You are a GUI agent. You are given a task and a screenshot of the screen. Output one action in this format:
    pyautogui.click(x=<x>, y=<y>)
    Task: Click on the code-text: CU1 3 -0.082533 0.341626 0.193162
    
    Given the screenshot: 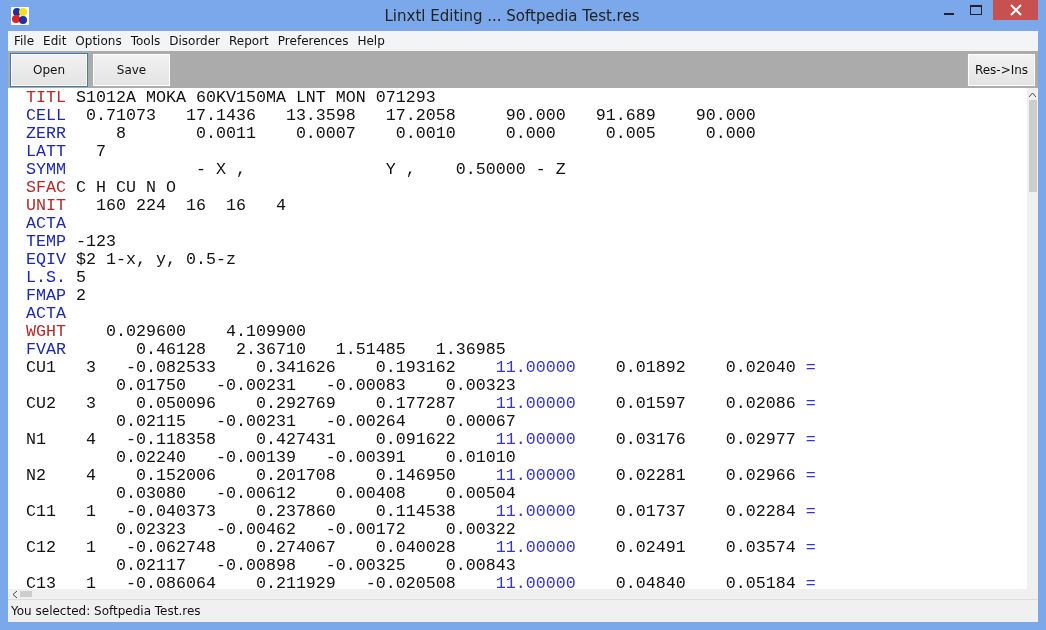 What is the action you would take?
    pyautogui.click(x=241, y=367)
    